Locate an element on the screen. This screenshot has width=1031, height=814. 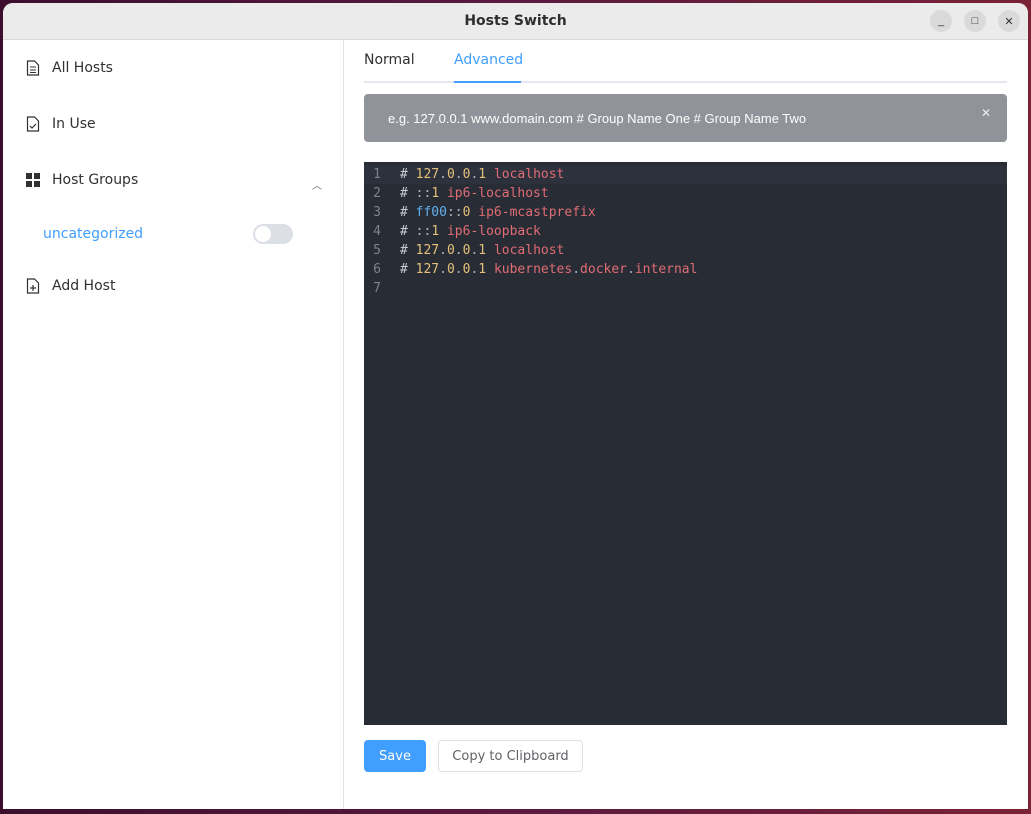
editor-line: 3 # ff00::0 ip6-mcastprefix is located at coordinates (685, 212).